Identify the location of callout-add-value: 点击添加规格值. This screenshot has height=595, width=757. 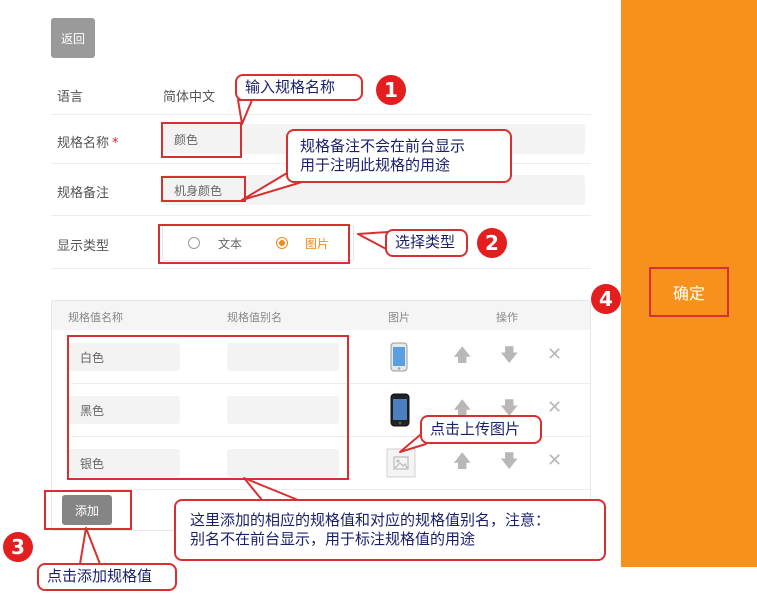
(107, 577).